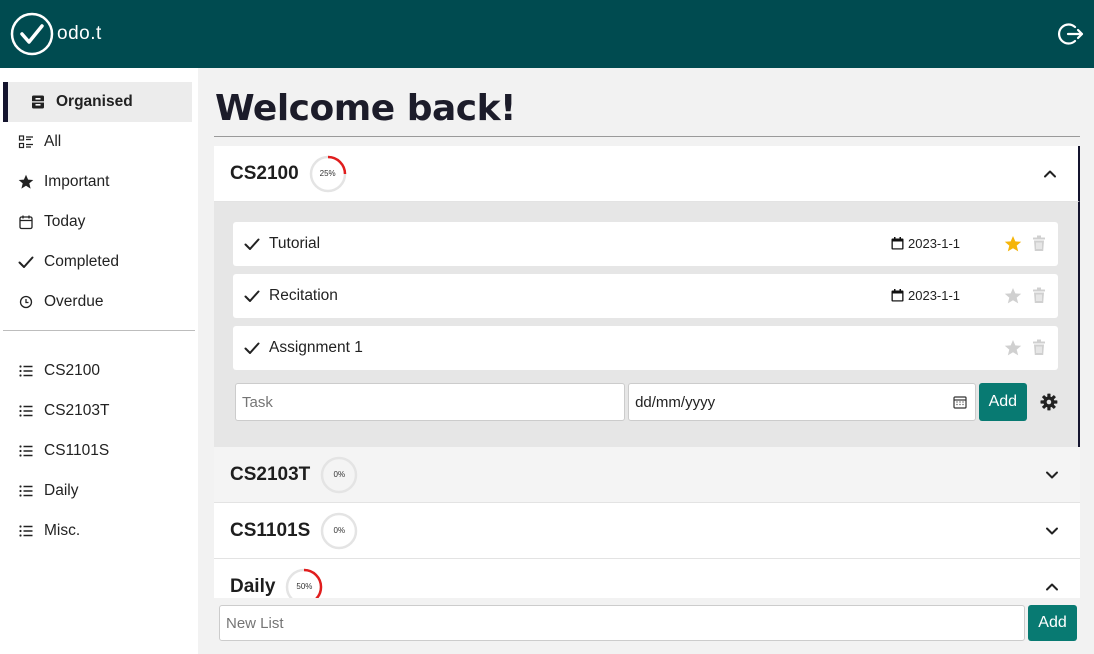 Image resolution: width=1094 pixels, height=654 pixels. I want to click on list-header-cs2100: CS2100 25%, so click(647, 174).